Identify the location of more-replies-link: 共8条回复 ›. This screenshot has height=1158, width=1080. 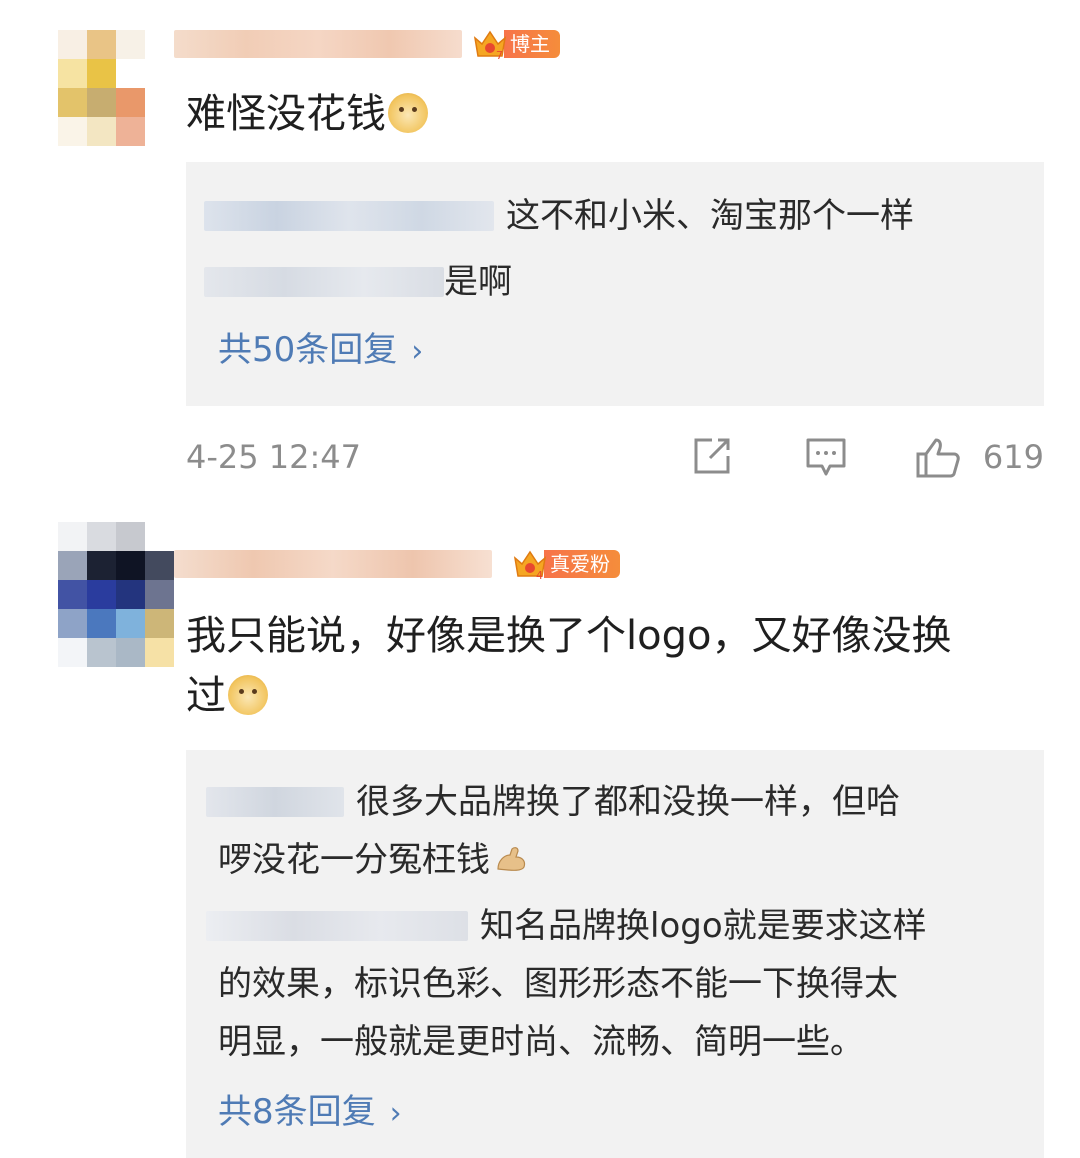
(310, 1113).